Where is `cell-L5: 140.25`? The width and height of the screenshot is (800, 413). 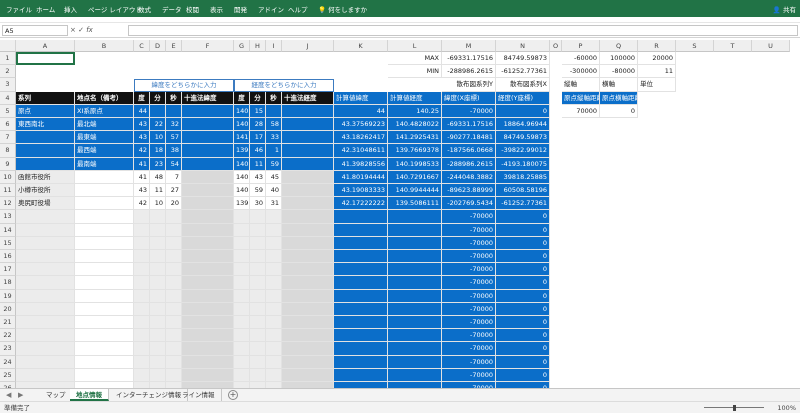 cell-L5: 140.25 is located at coordinates (415, 111).